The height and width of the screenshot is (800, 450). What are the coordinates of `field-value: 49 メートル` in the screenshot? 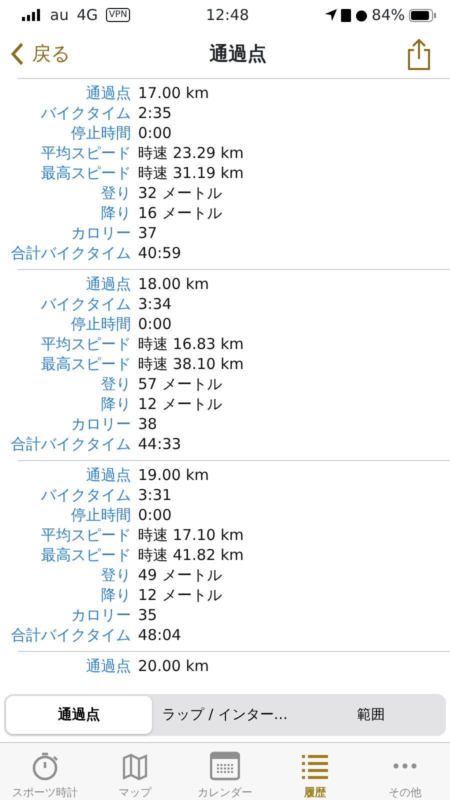 It's located at (180, 575).